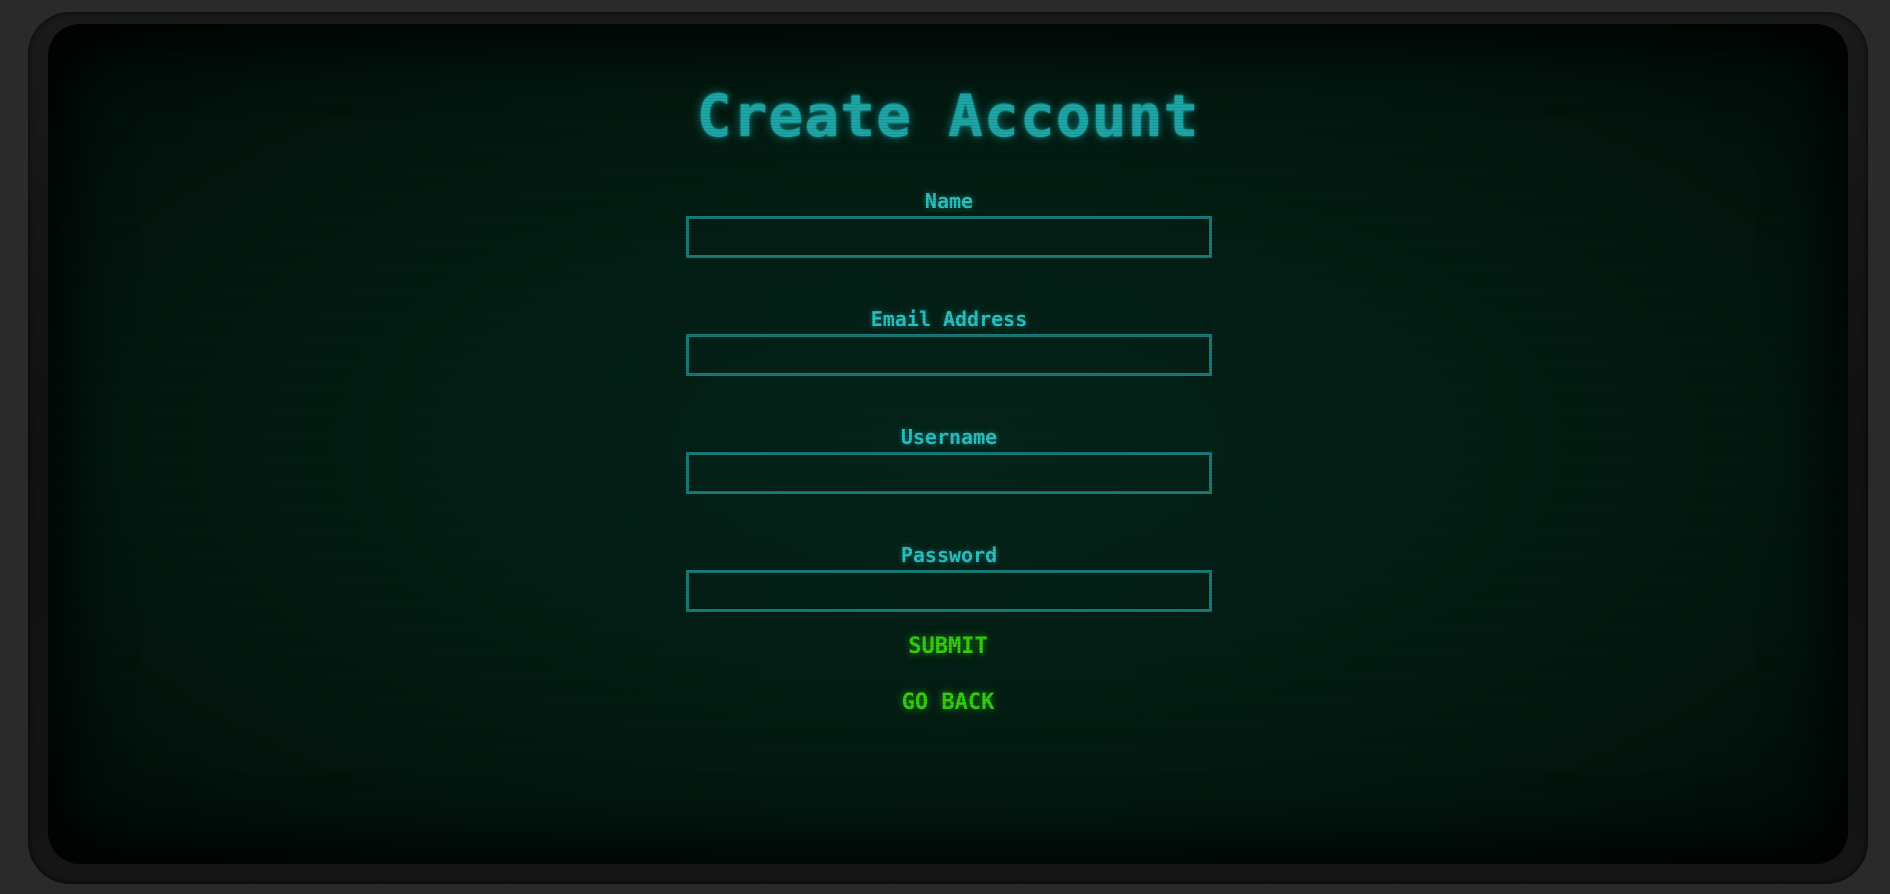 Image resolution: width=1890 pixels, height=894 pixels. What do you see at coordinates (948, 116) in the screenshot?
I see `page-title: Create Account` at bounding box center [948, 116].